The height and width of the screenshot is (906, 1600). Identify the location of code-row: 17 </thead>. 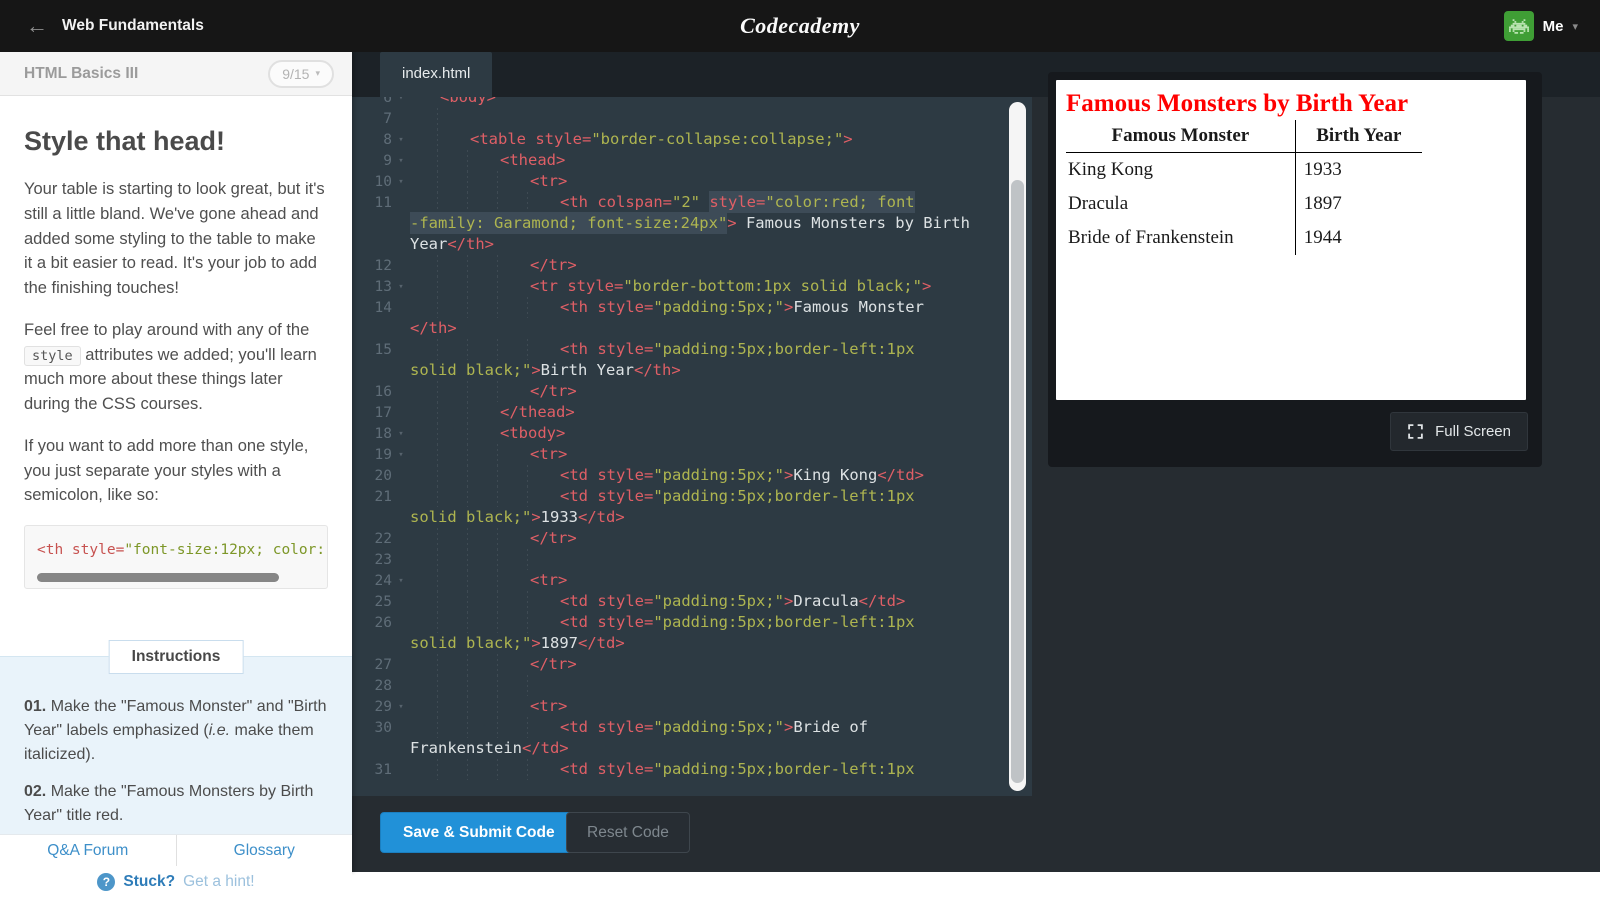
(692, 412).